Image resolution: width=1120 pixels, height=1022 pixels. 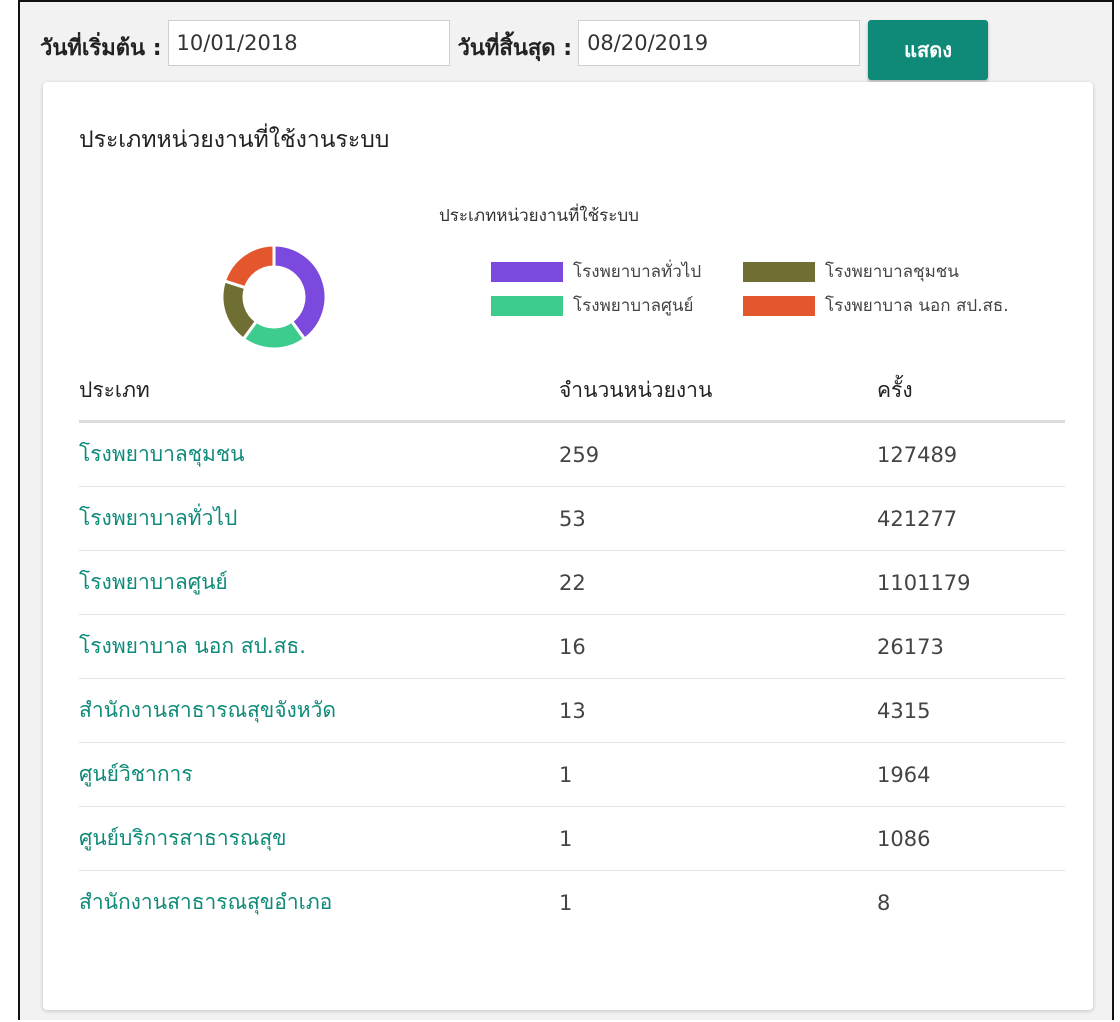 What do you see at coordinates (101, 48) in the screenshot?
I see `start-date-label: วันที่เริ่มต้น :` at bounding box center [101, 48].